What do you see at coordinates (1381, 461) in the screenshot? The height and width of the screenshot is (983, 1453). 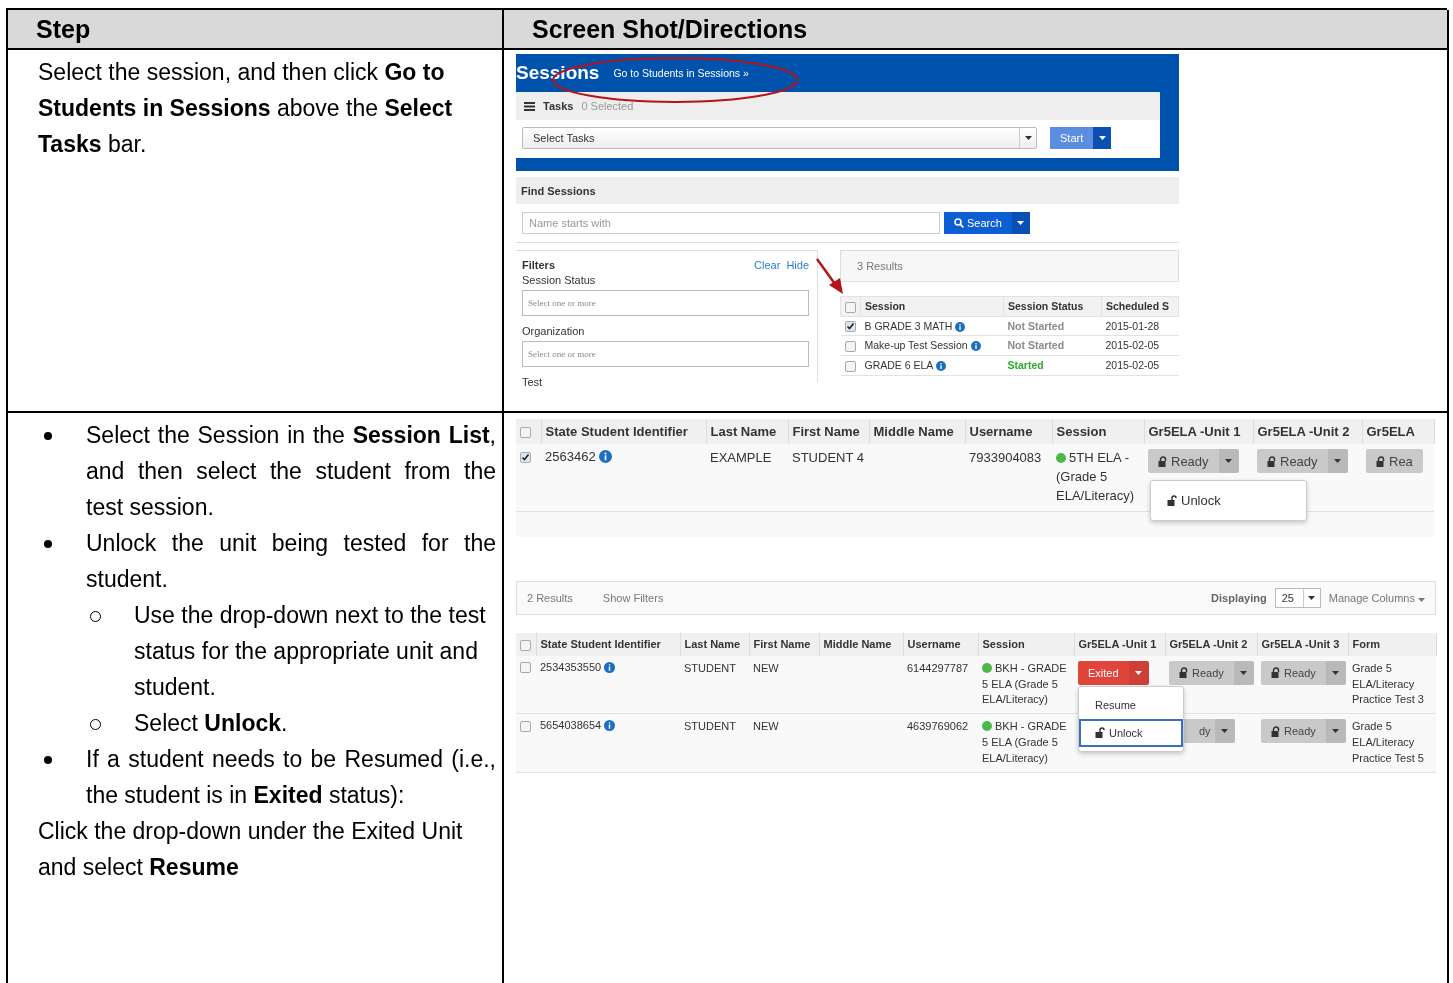 I see `padlock-icon` at bounding box center [1381, 461].